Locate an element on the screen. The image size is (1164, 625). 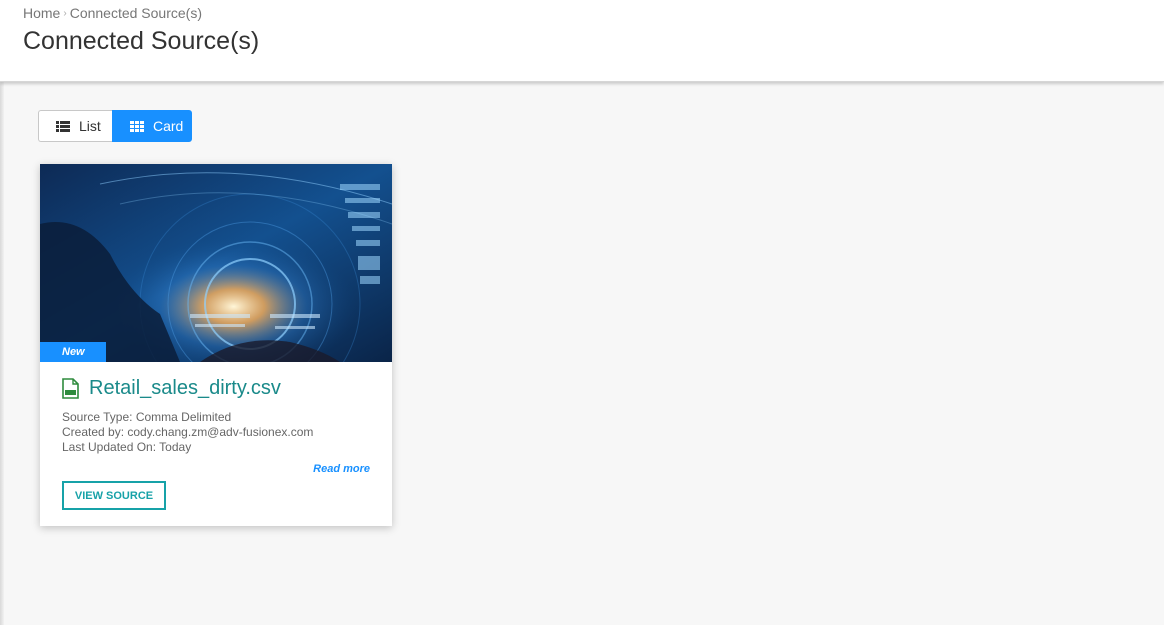
source-type: Source Type: Comma Delimited is located at coordinates (147, 417).